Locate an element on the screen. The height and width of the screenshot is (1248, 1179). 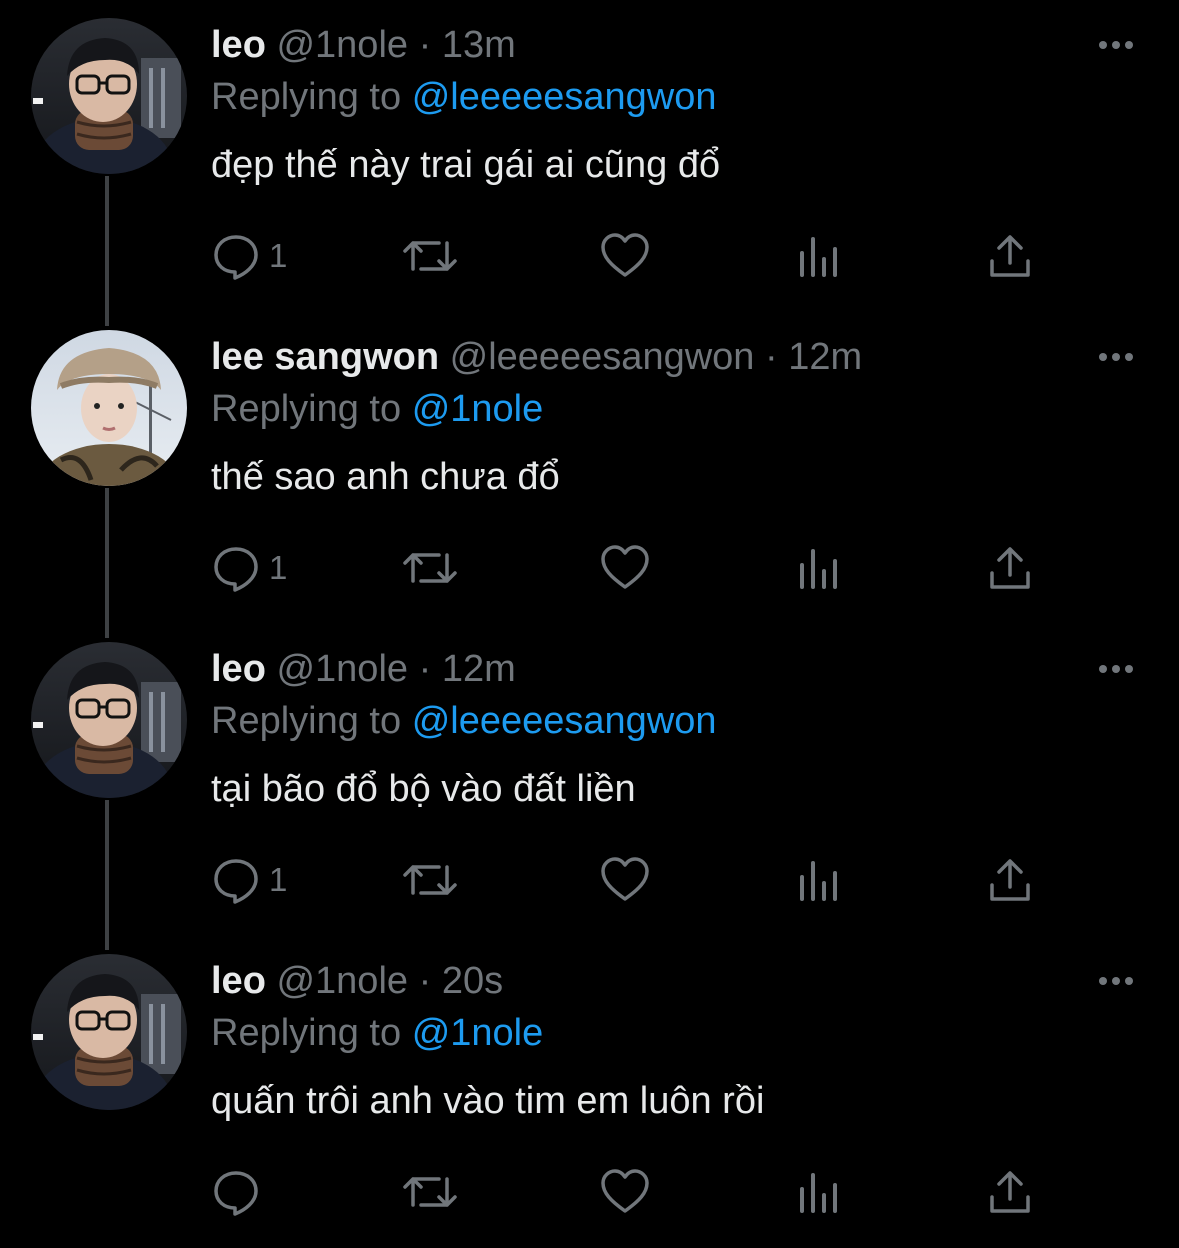
tweet-text: quấn trôi anh vào tim em luôn rồi is located at coordinates (488, 1101).